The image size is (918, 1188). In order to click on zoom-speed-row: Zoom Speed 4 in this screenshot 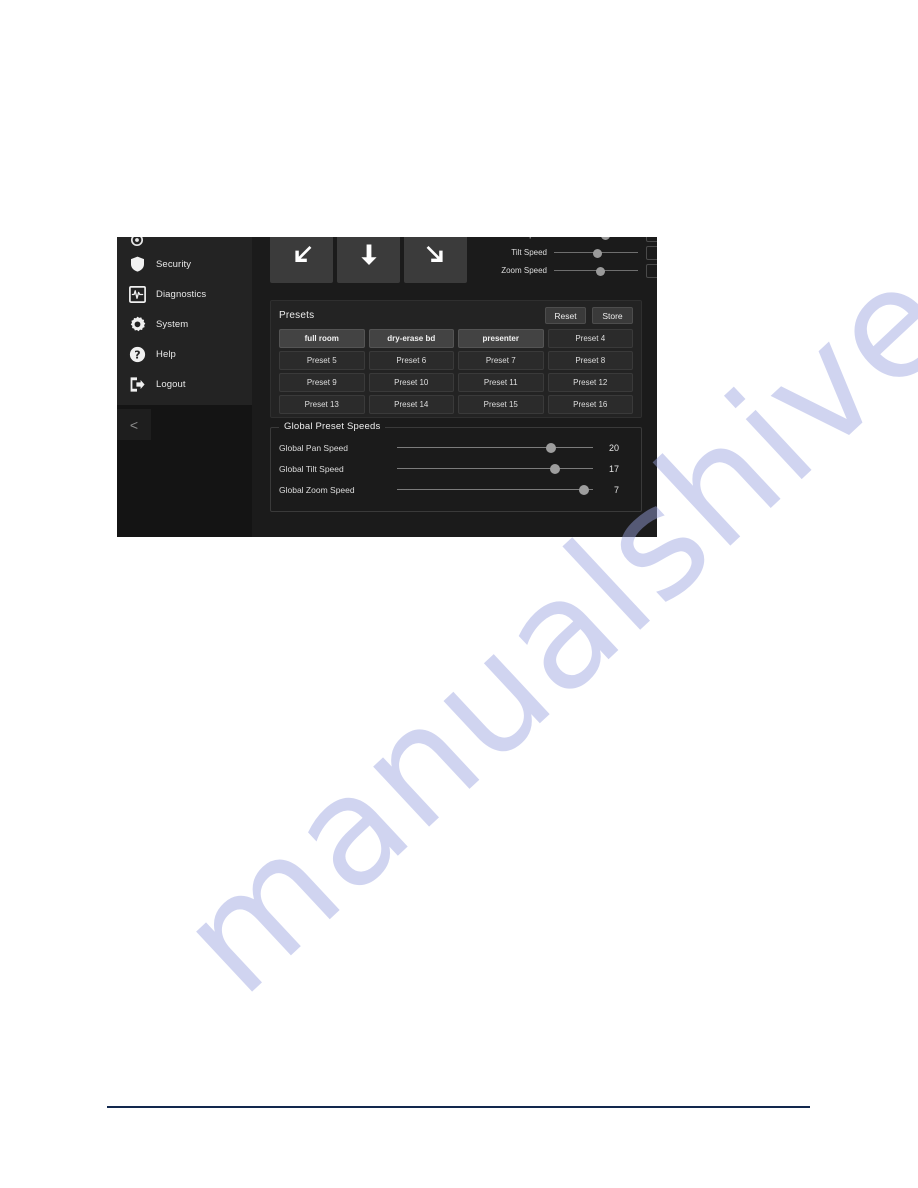, I will do `click(569, 270)`.